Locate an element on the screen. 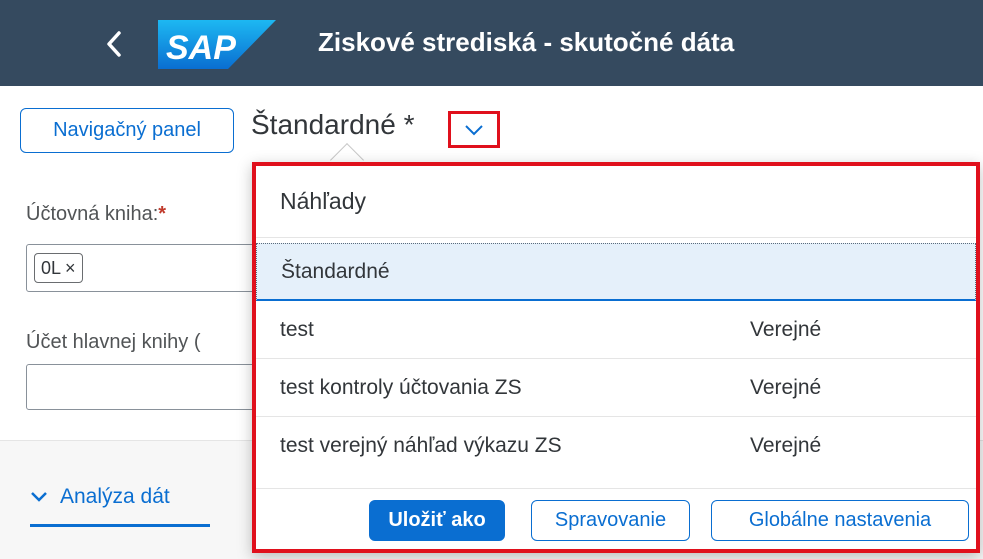 This screenshot has height=559, width=983. variant-title: Štandardné * is located at coordinates (332, 125).